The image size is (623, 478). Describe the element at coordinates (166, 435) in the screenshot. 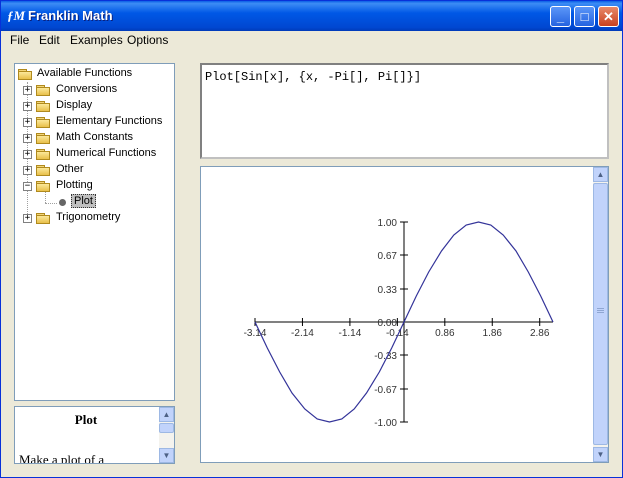

I see `help-scrollbar: ▲ ▼` at that location.